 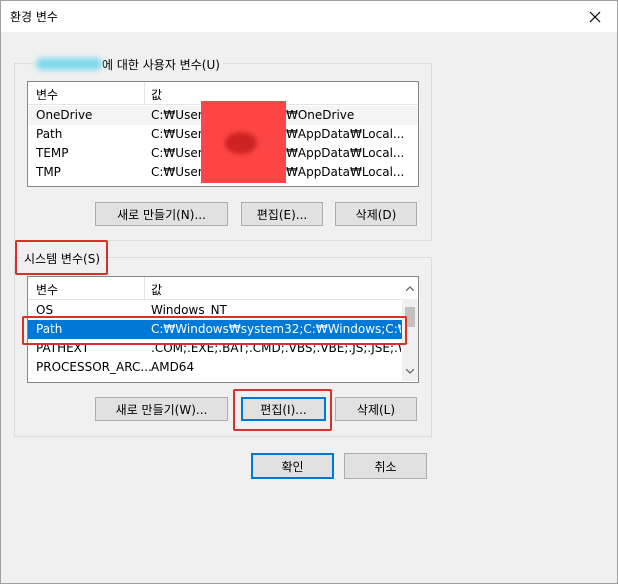 I want to click on dialog-title: 환경 변수, so click(x=34, y=17).